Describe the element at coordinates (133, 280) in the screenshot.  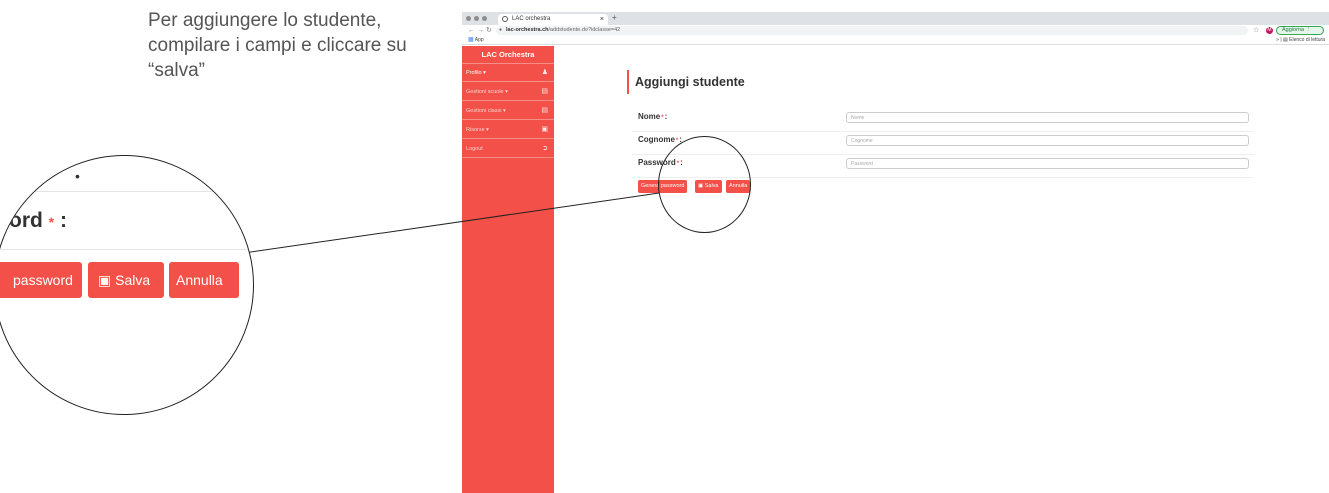
I see `magnifier-save-label: Salva` at that location.